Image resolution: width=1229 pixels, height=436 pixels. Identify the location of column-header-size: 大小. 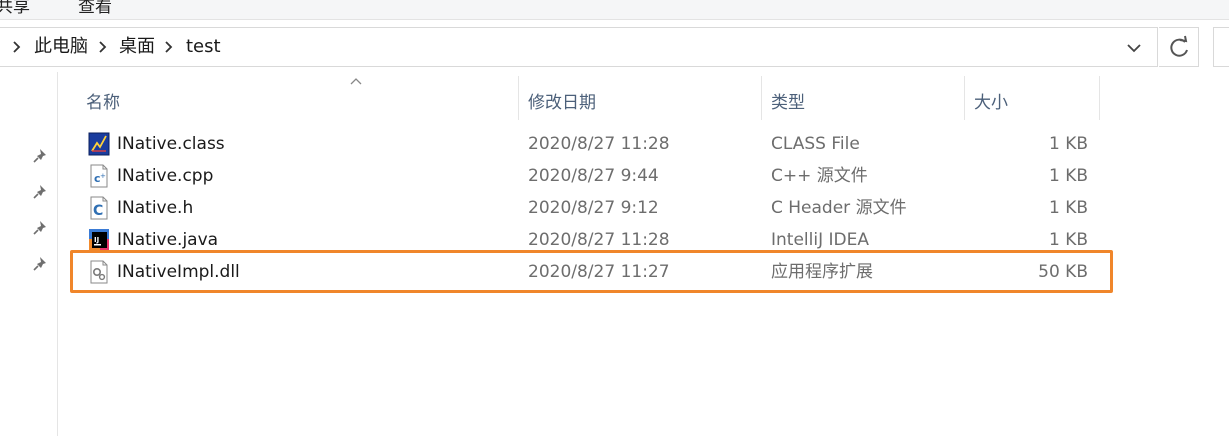
(991, 100).